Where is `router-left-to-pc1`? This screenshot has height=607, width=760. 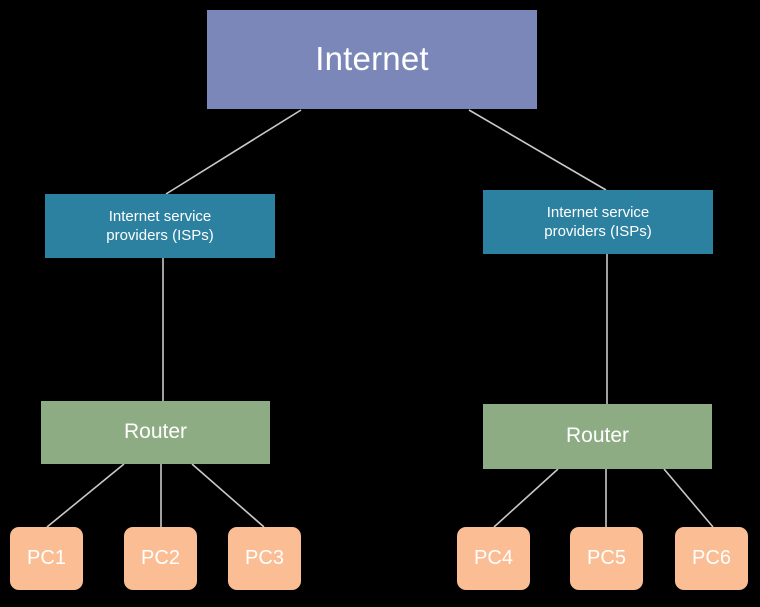 router-left-to-pc1 is located at coordinates (85, 495).